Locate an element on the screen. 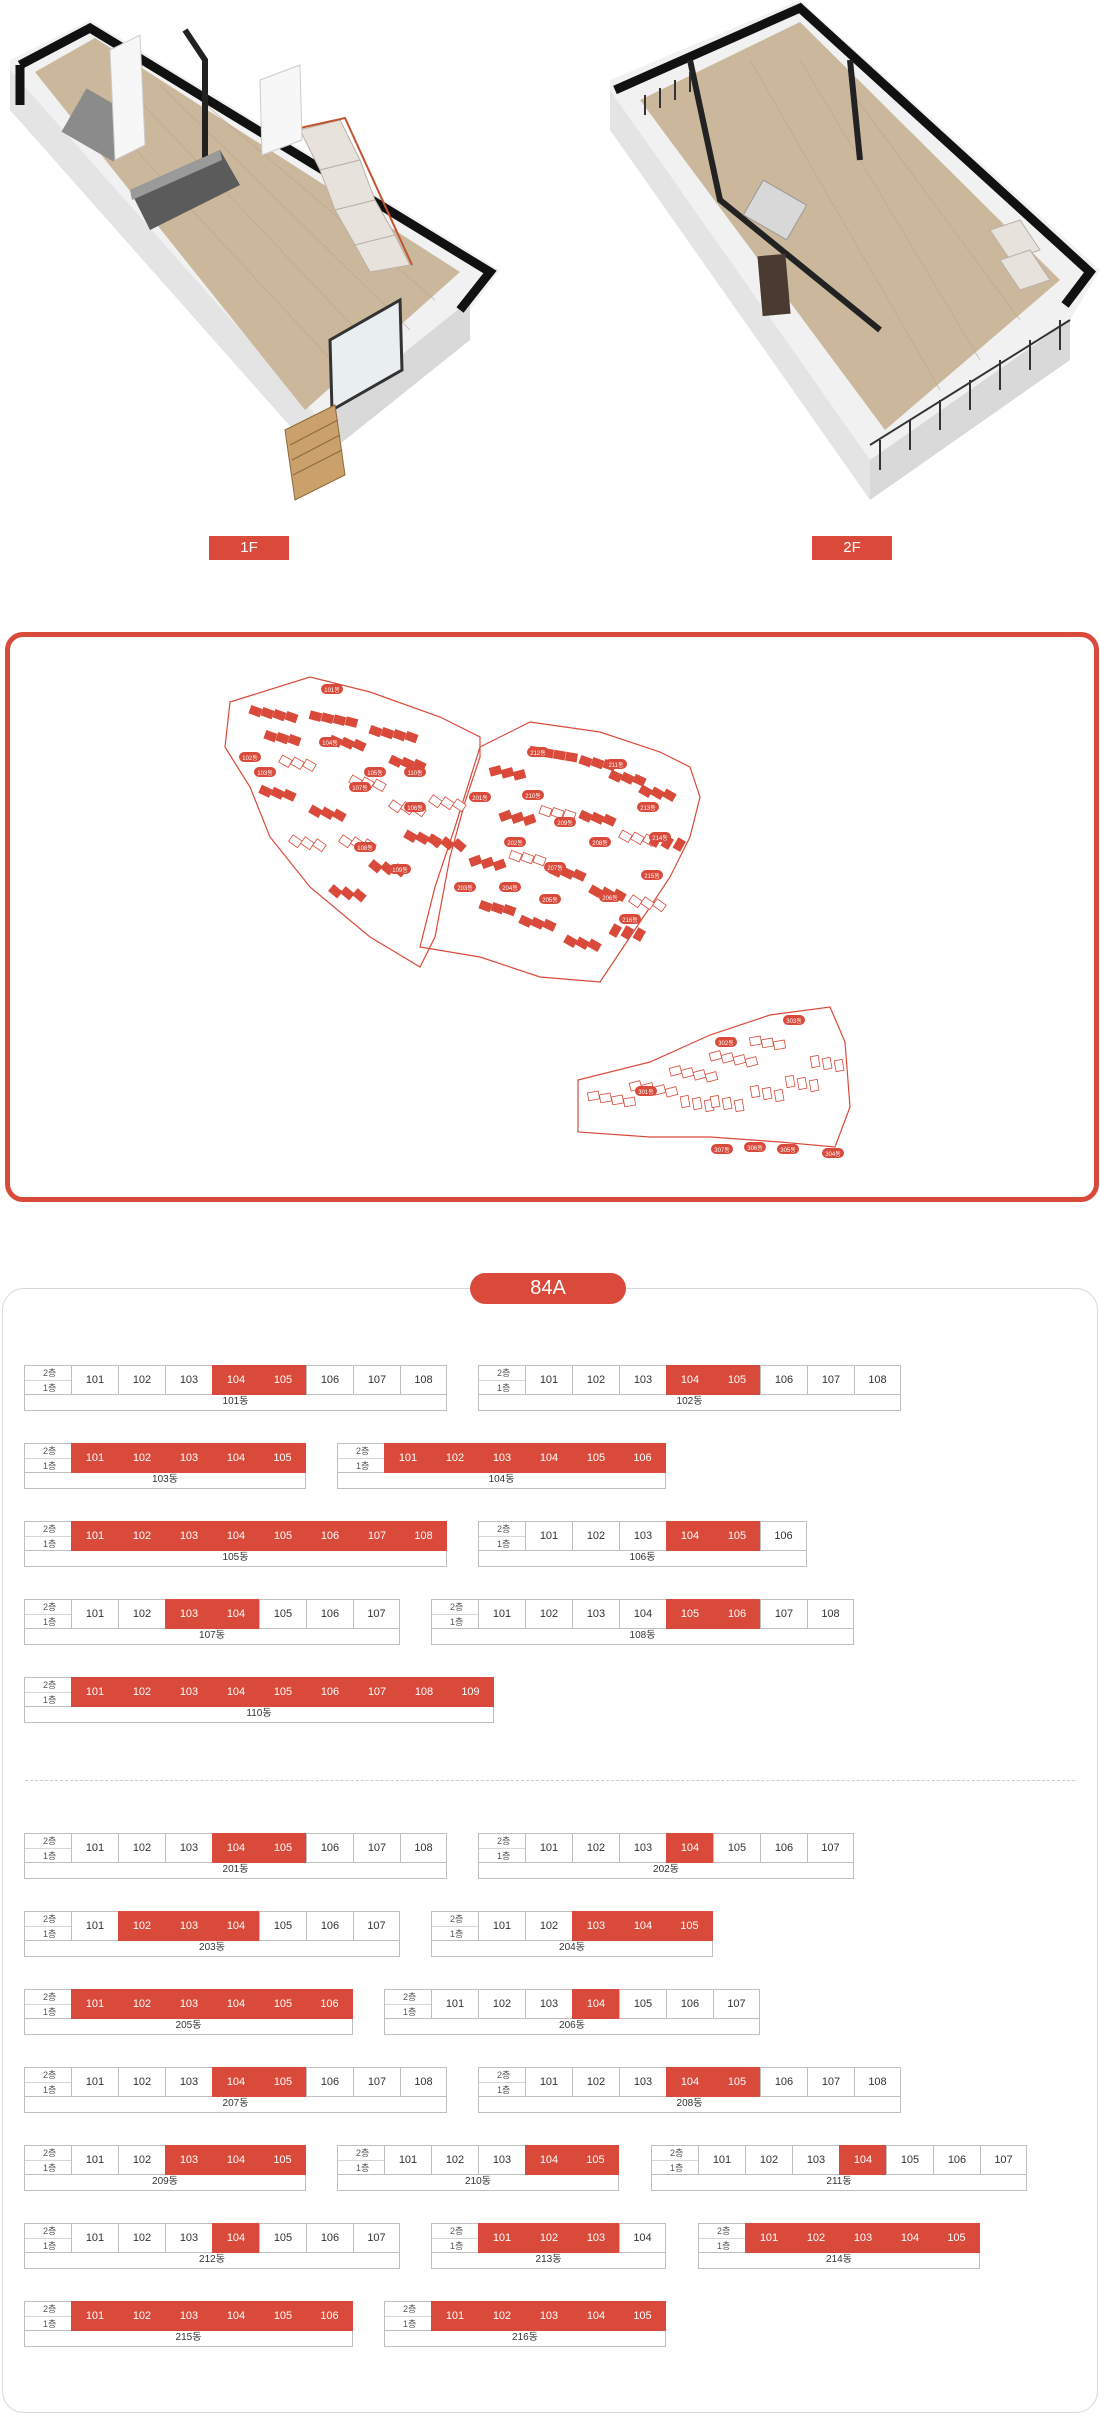  svg-text: 208동 is located at coordinates (600, 843).